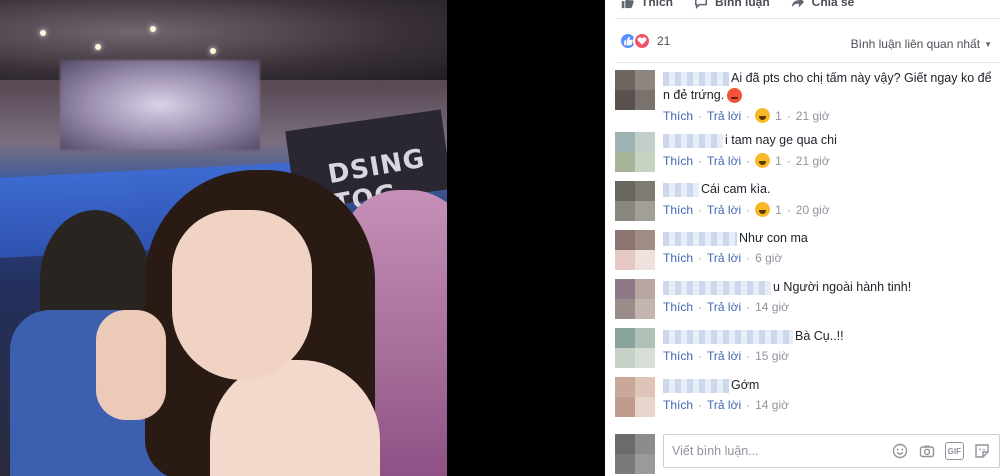  Describe the element at coordinates (831, 451) in the screenshot. I see `comment-input: Viết bình luận... GIF` at that location.